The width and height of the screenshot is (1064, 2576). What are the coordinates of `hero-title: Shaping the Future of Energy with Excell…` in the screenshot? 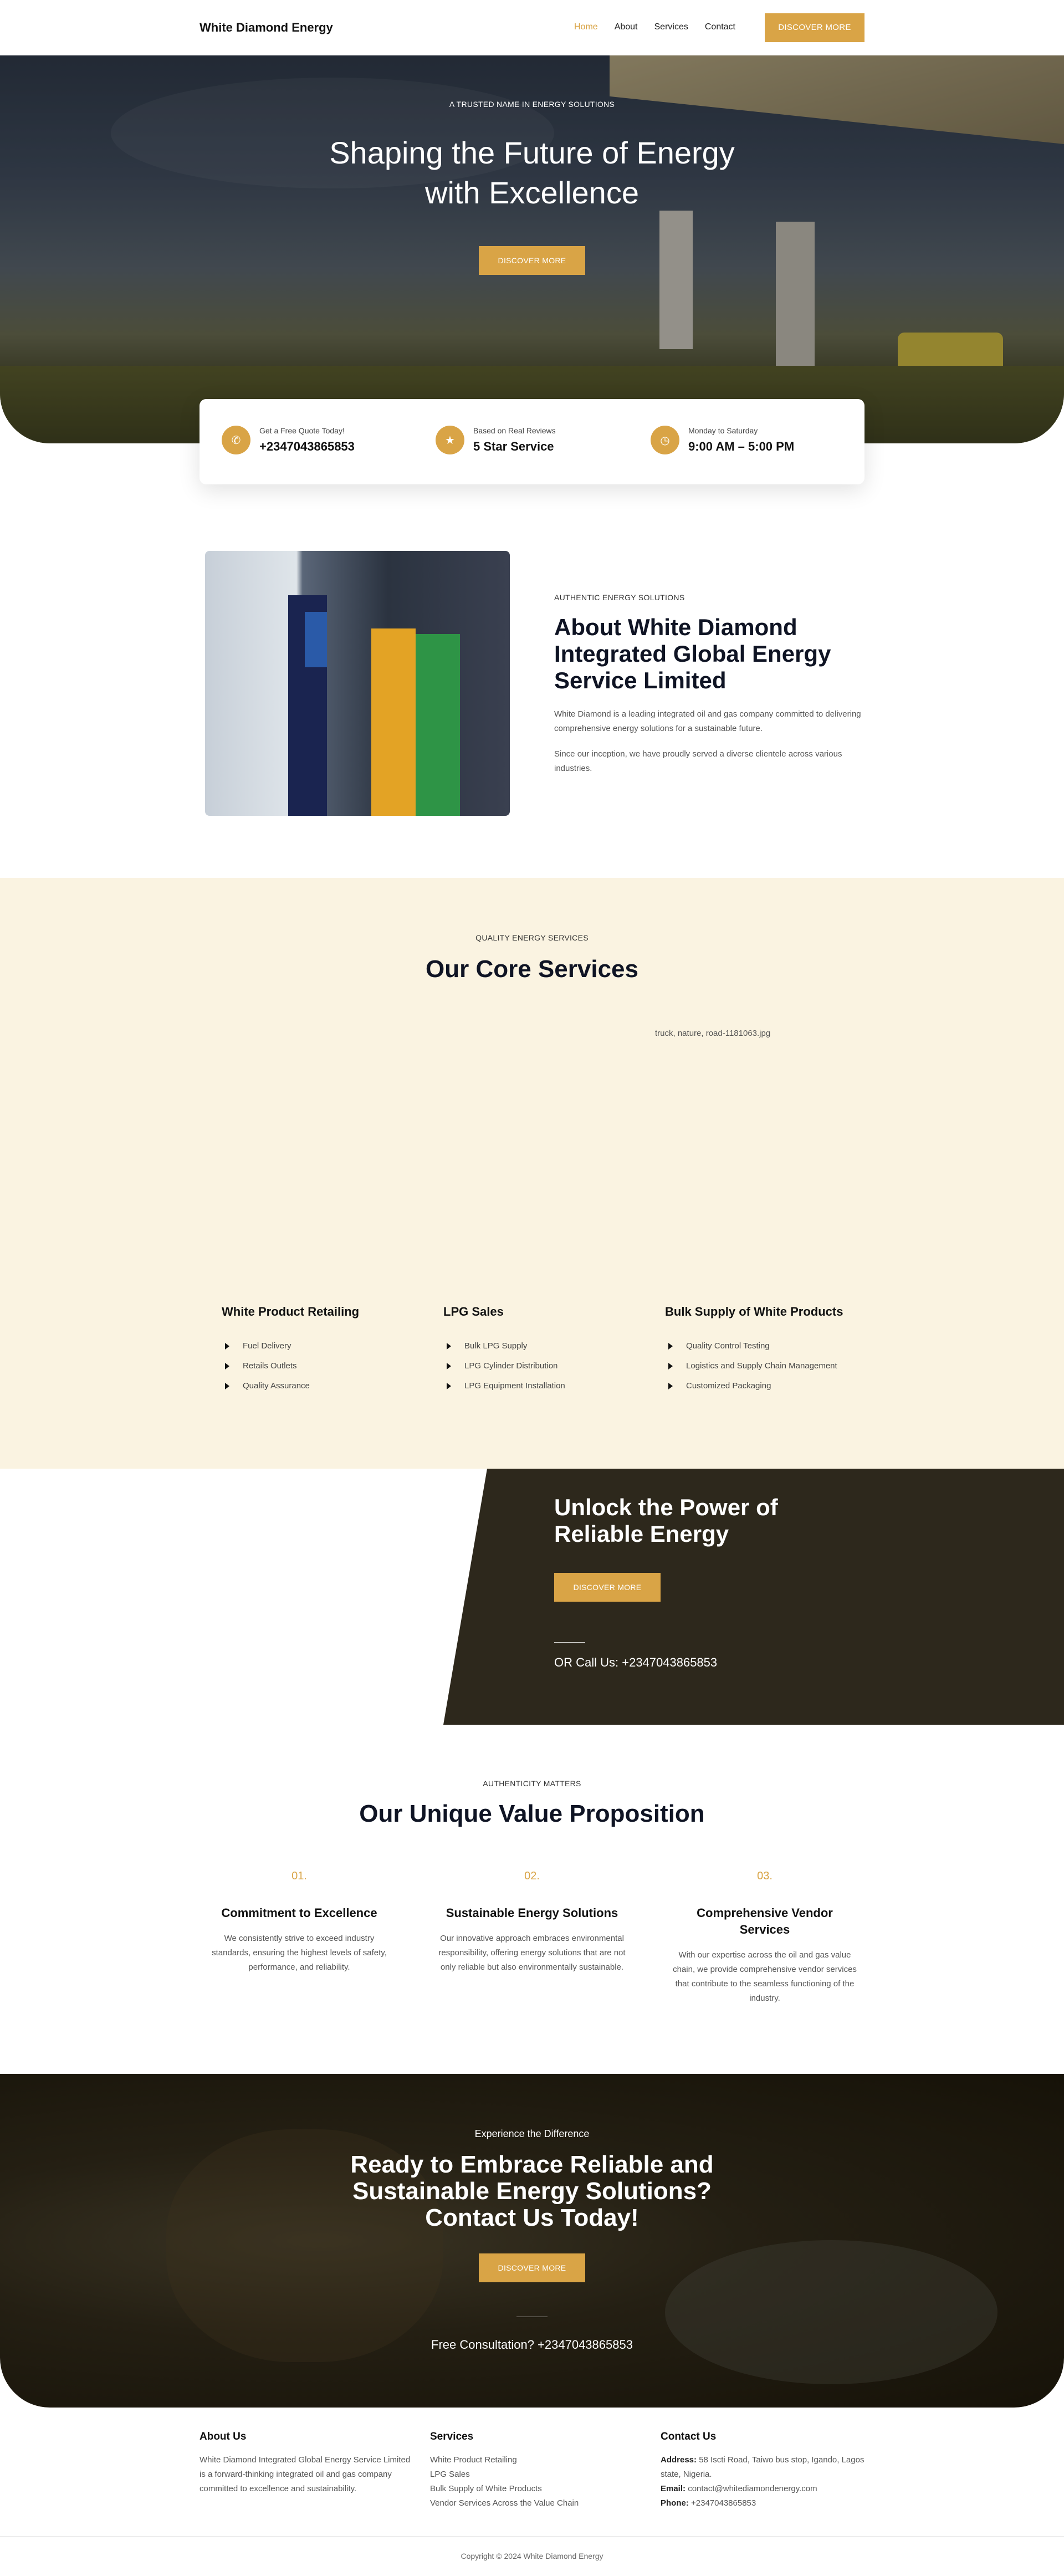 It's located at (532, 172).